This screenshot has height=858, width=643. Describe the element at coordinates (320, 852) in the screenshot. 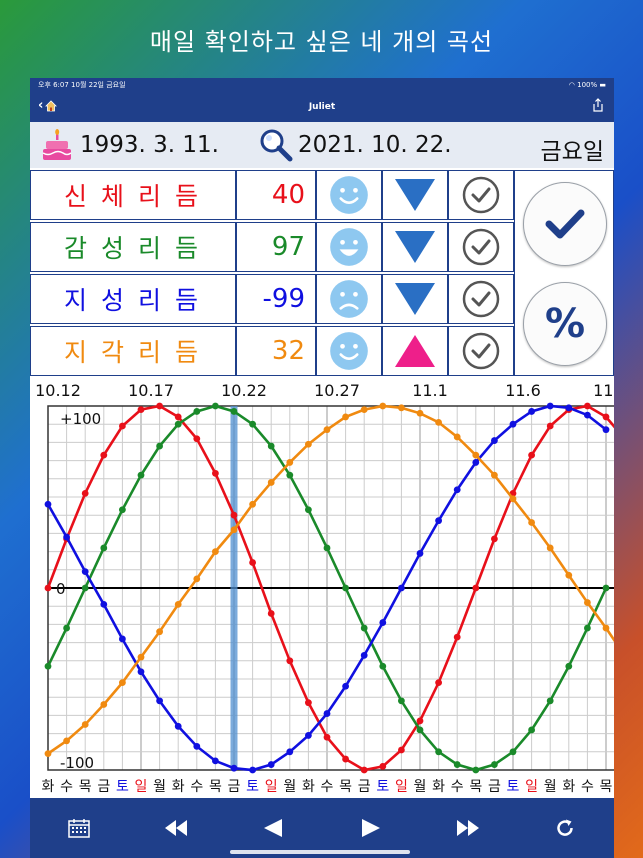

I see `home-indicator` at that location.